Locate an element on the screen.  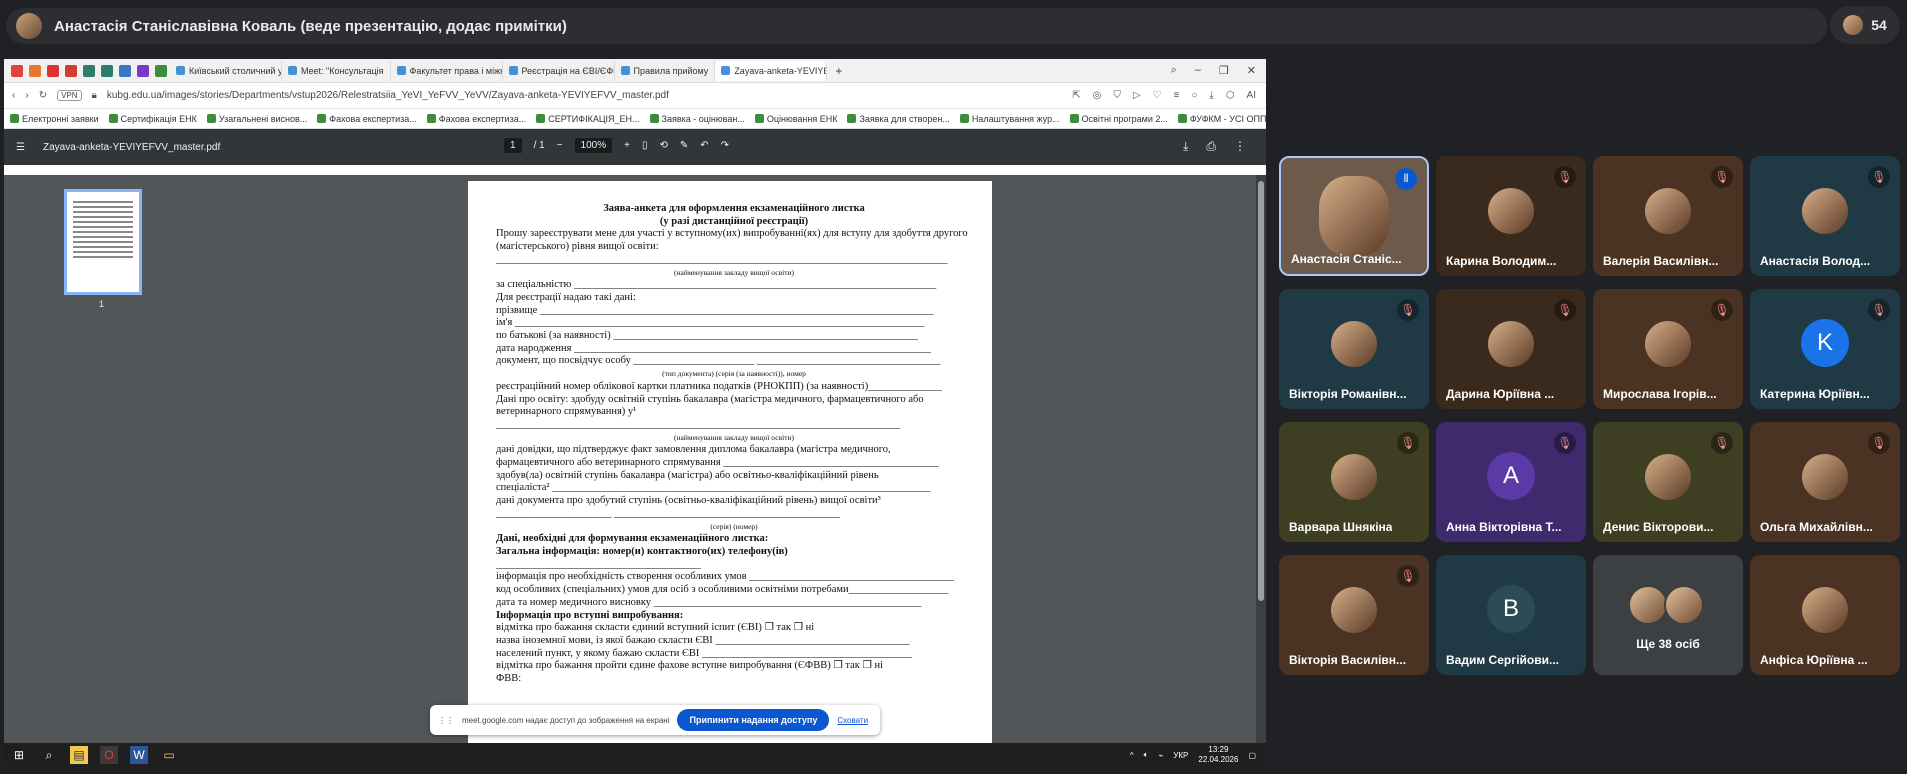
participant-tile: 🎙︎ Варвара Шнякіна is located at coordinates (1354, 482).